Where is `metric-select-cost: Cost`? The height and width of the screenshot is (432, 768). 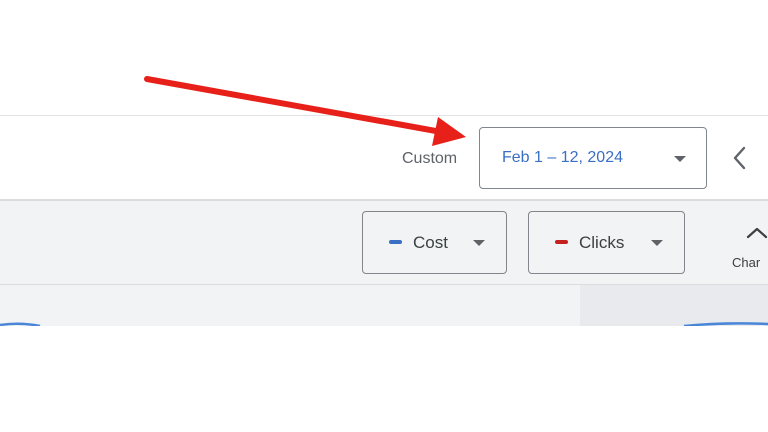 metric-select-cost: Cost is located at coordinates (434, 242).